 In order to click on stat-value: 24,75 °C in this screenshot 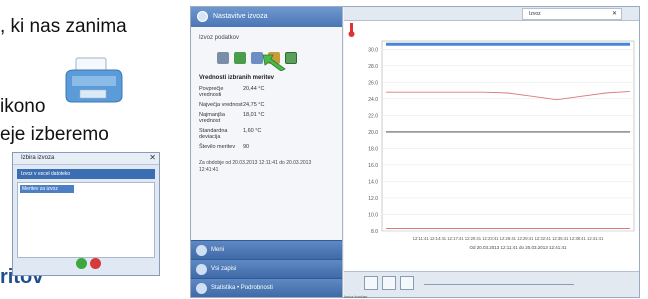, I will do `click(254, 105)`.